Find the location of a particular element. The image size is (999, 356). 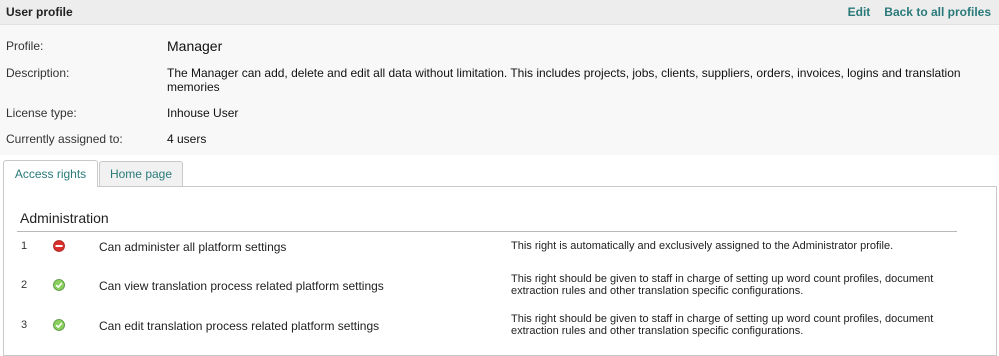

tab-home-page: Home page is located at coordinates (141, 173).